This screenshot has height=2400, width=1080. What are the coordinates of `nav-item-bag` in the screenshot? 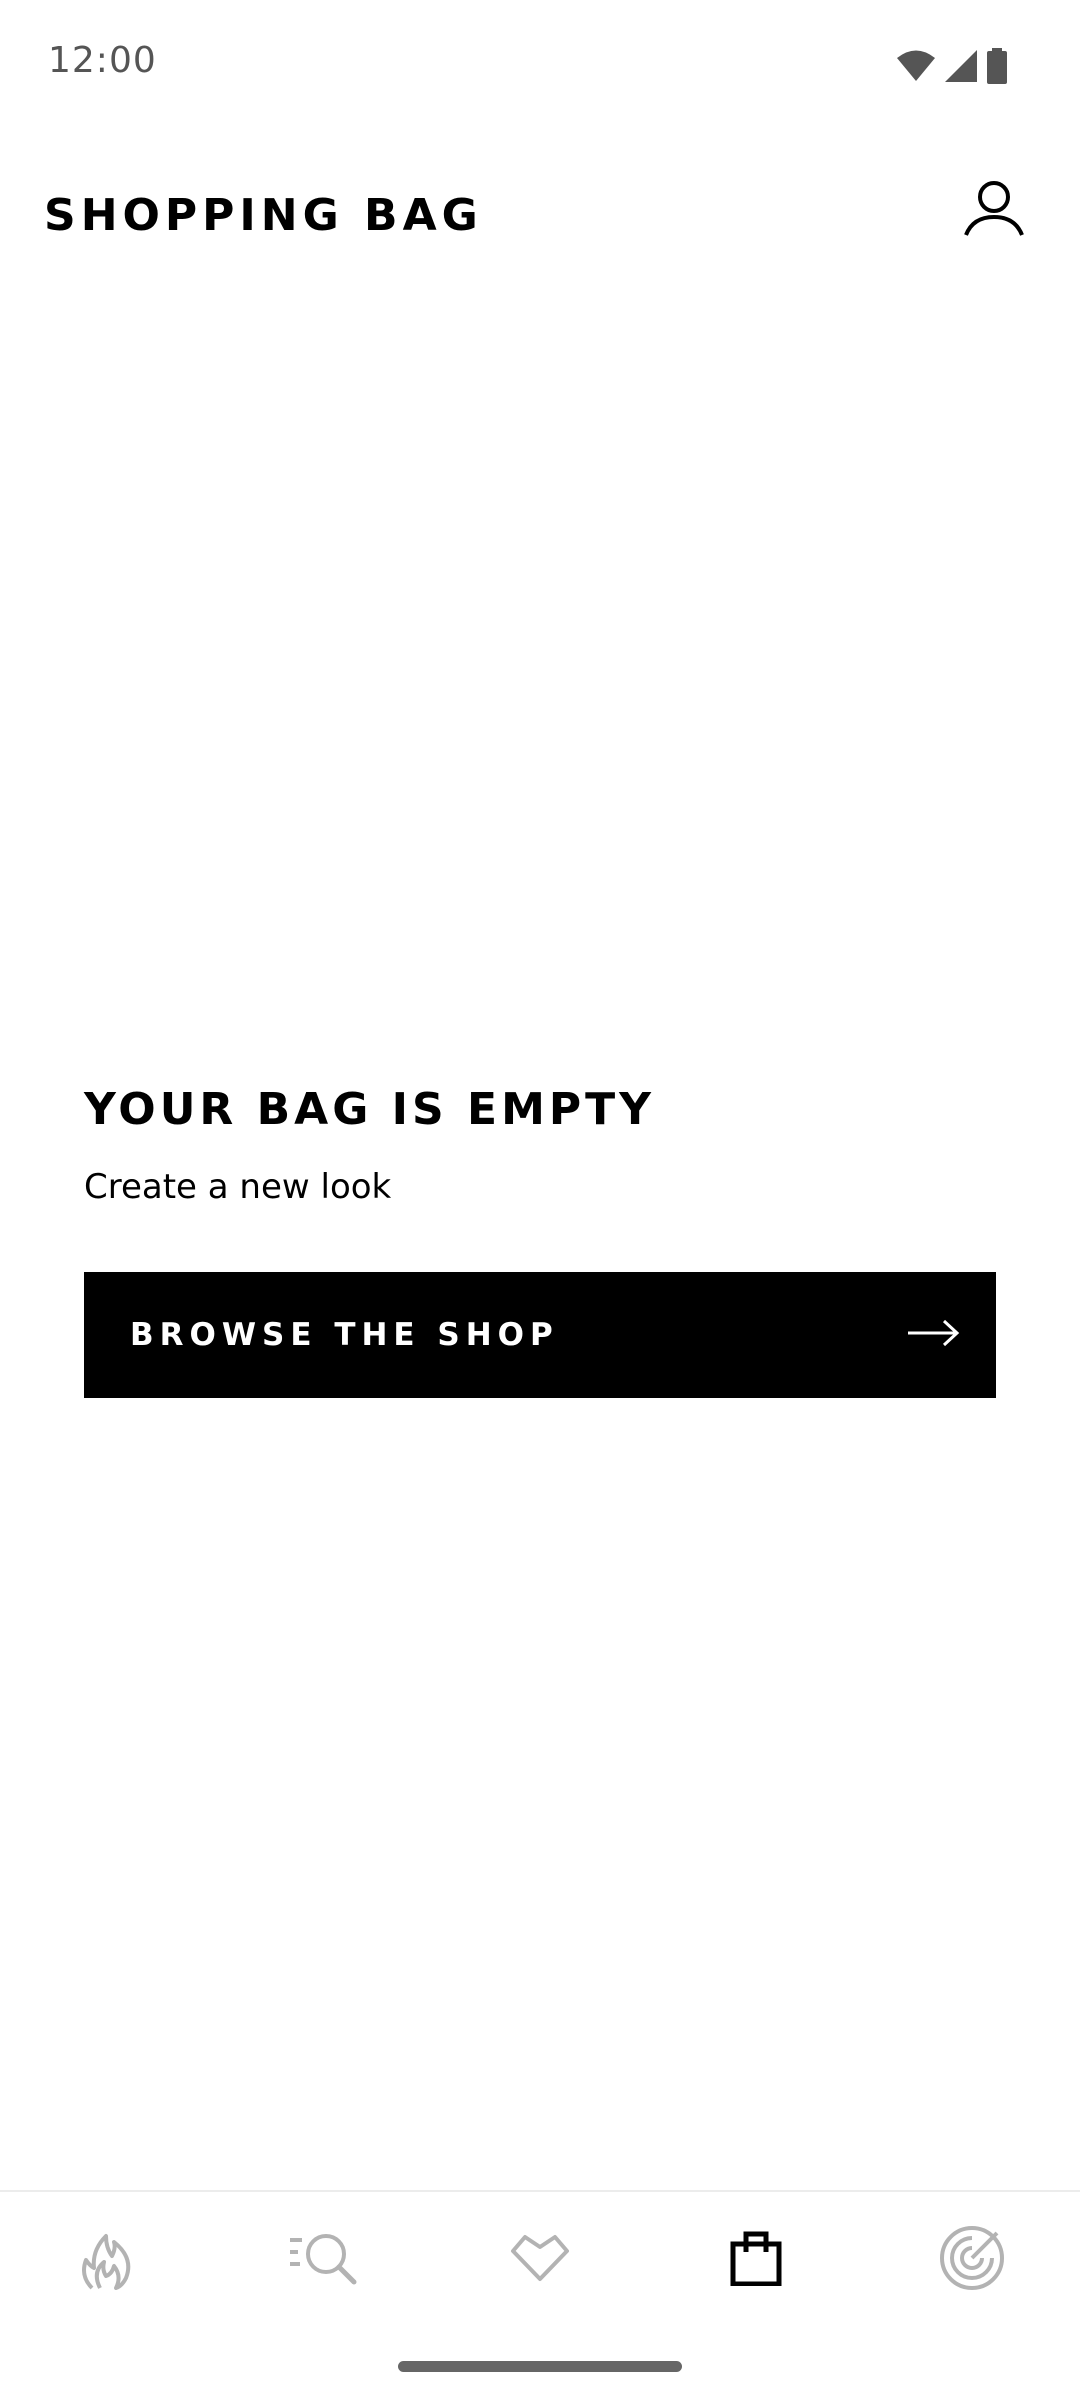 It's located at (756, 2260).